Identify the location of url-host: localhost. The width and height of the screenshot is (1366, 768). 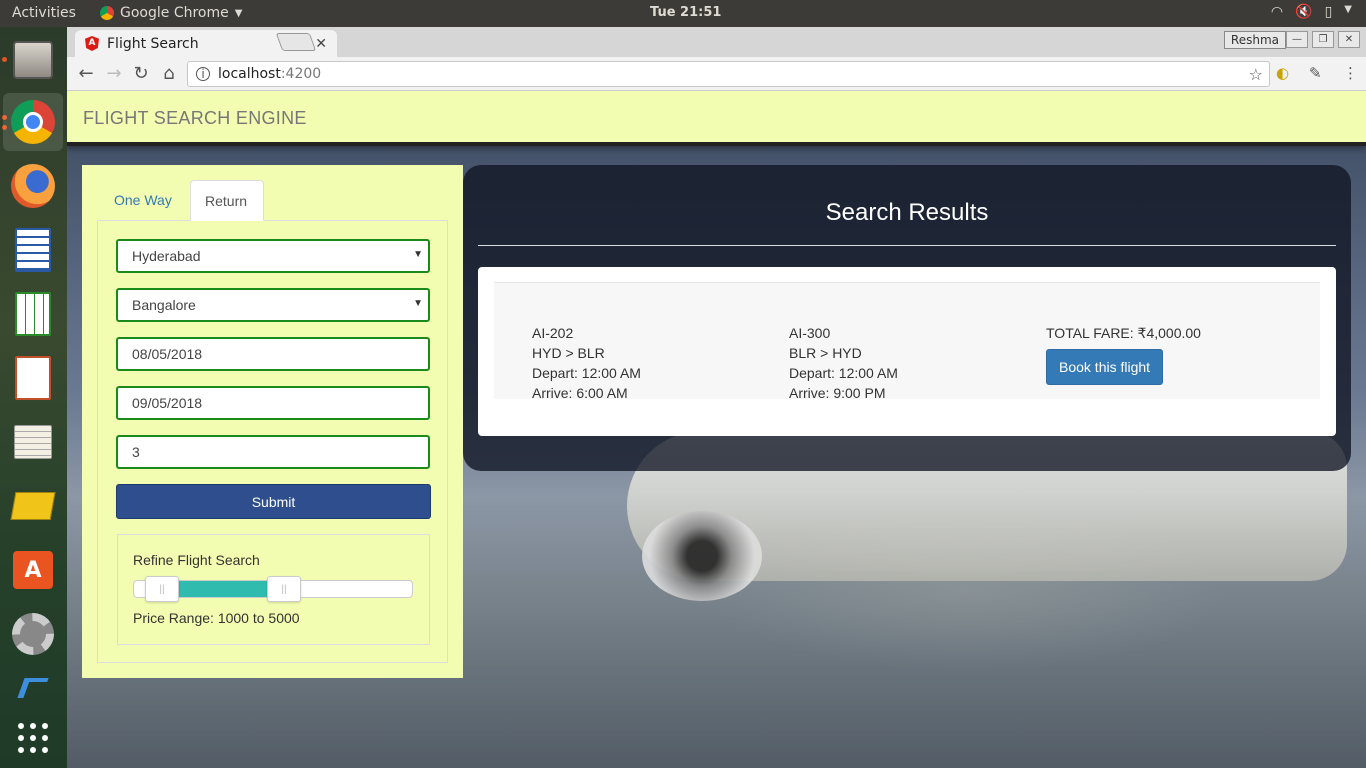
(249, 74).